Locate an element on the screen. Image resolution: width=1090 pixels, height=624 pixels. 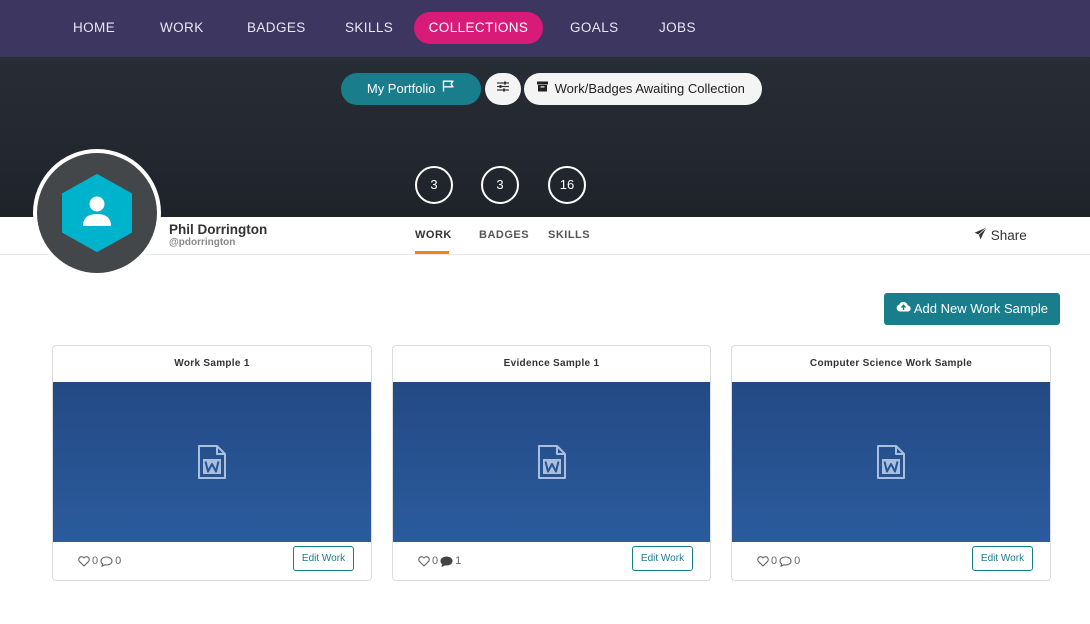
profile-handle: @pdorrington is located at coordinates (202, 242).